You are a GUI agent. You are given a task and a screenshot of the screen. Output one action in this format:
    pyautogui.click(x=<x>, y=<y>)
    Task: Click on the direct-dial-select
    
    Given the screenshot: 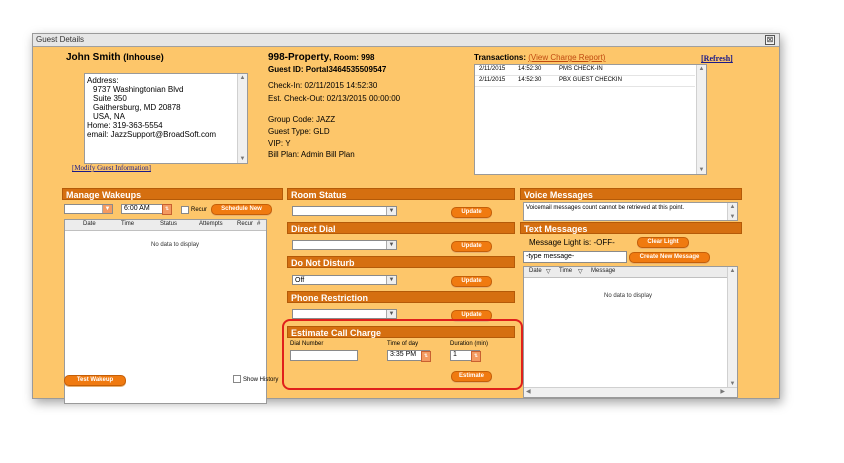 What is the action you would take?
    pyautogui.click(x=344, y=245)
    